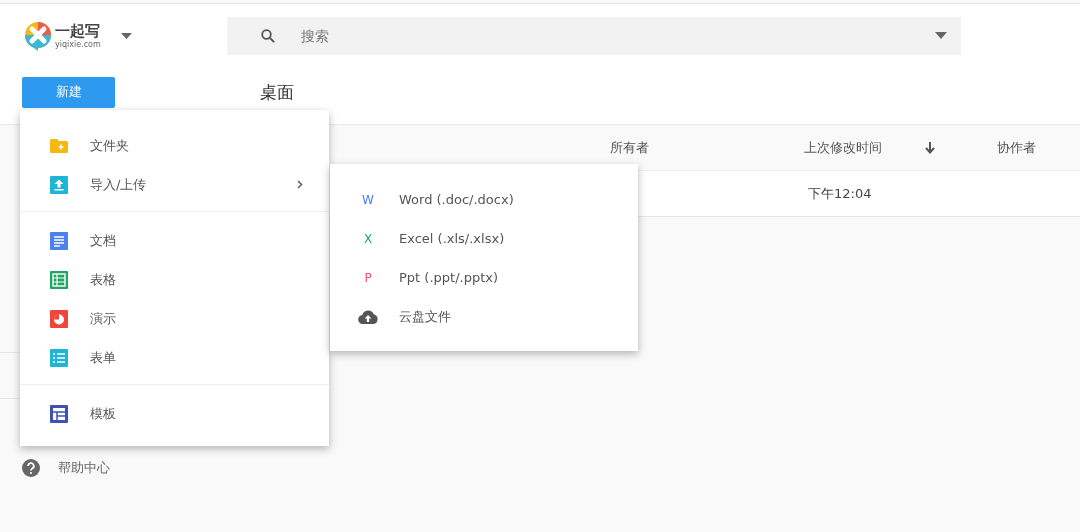 The width and height of the screenshot is (1080, 532). What do you see at coordinates (368, 316) in the screenshot?
I see `cloud-upload-icon` at bounding box center [368, 316].